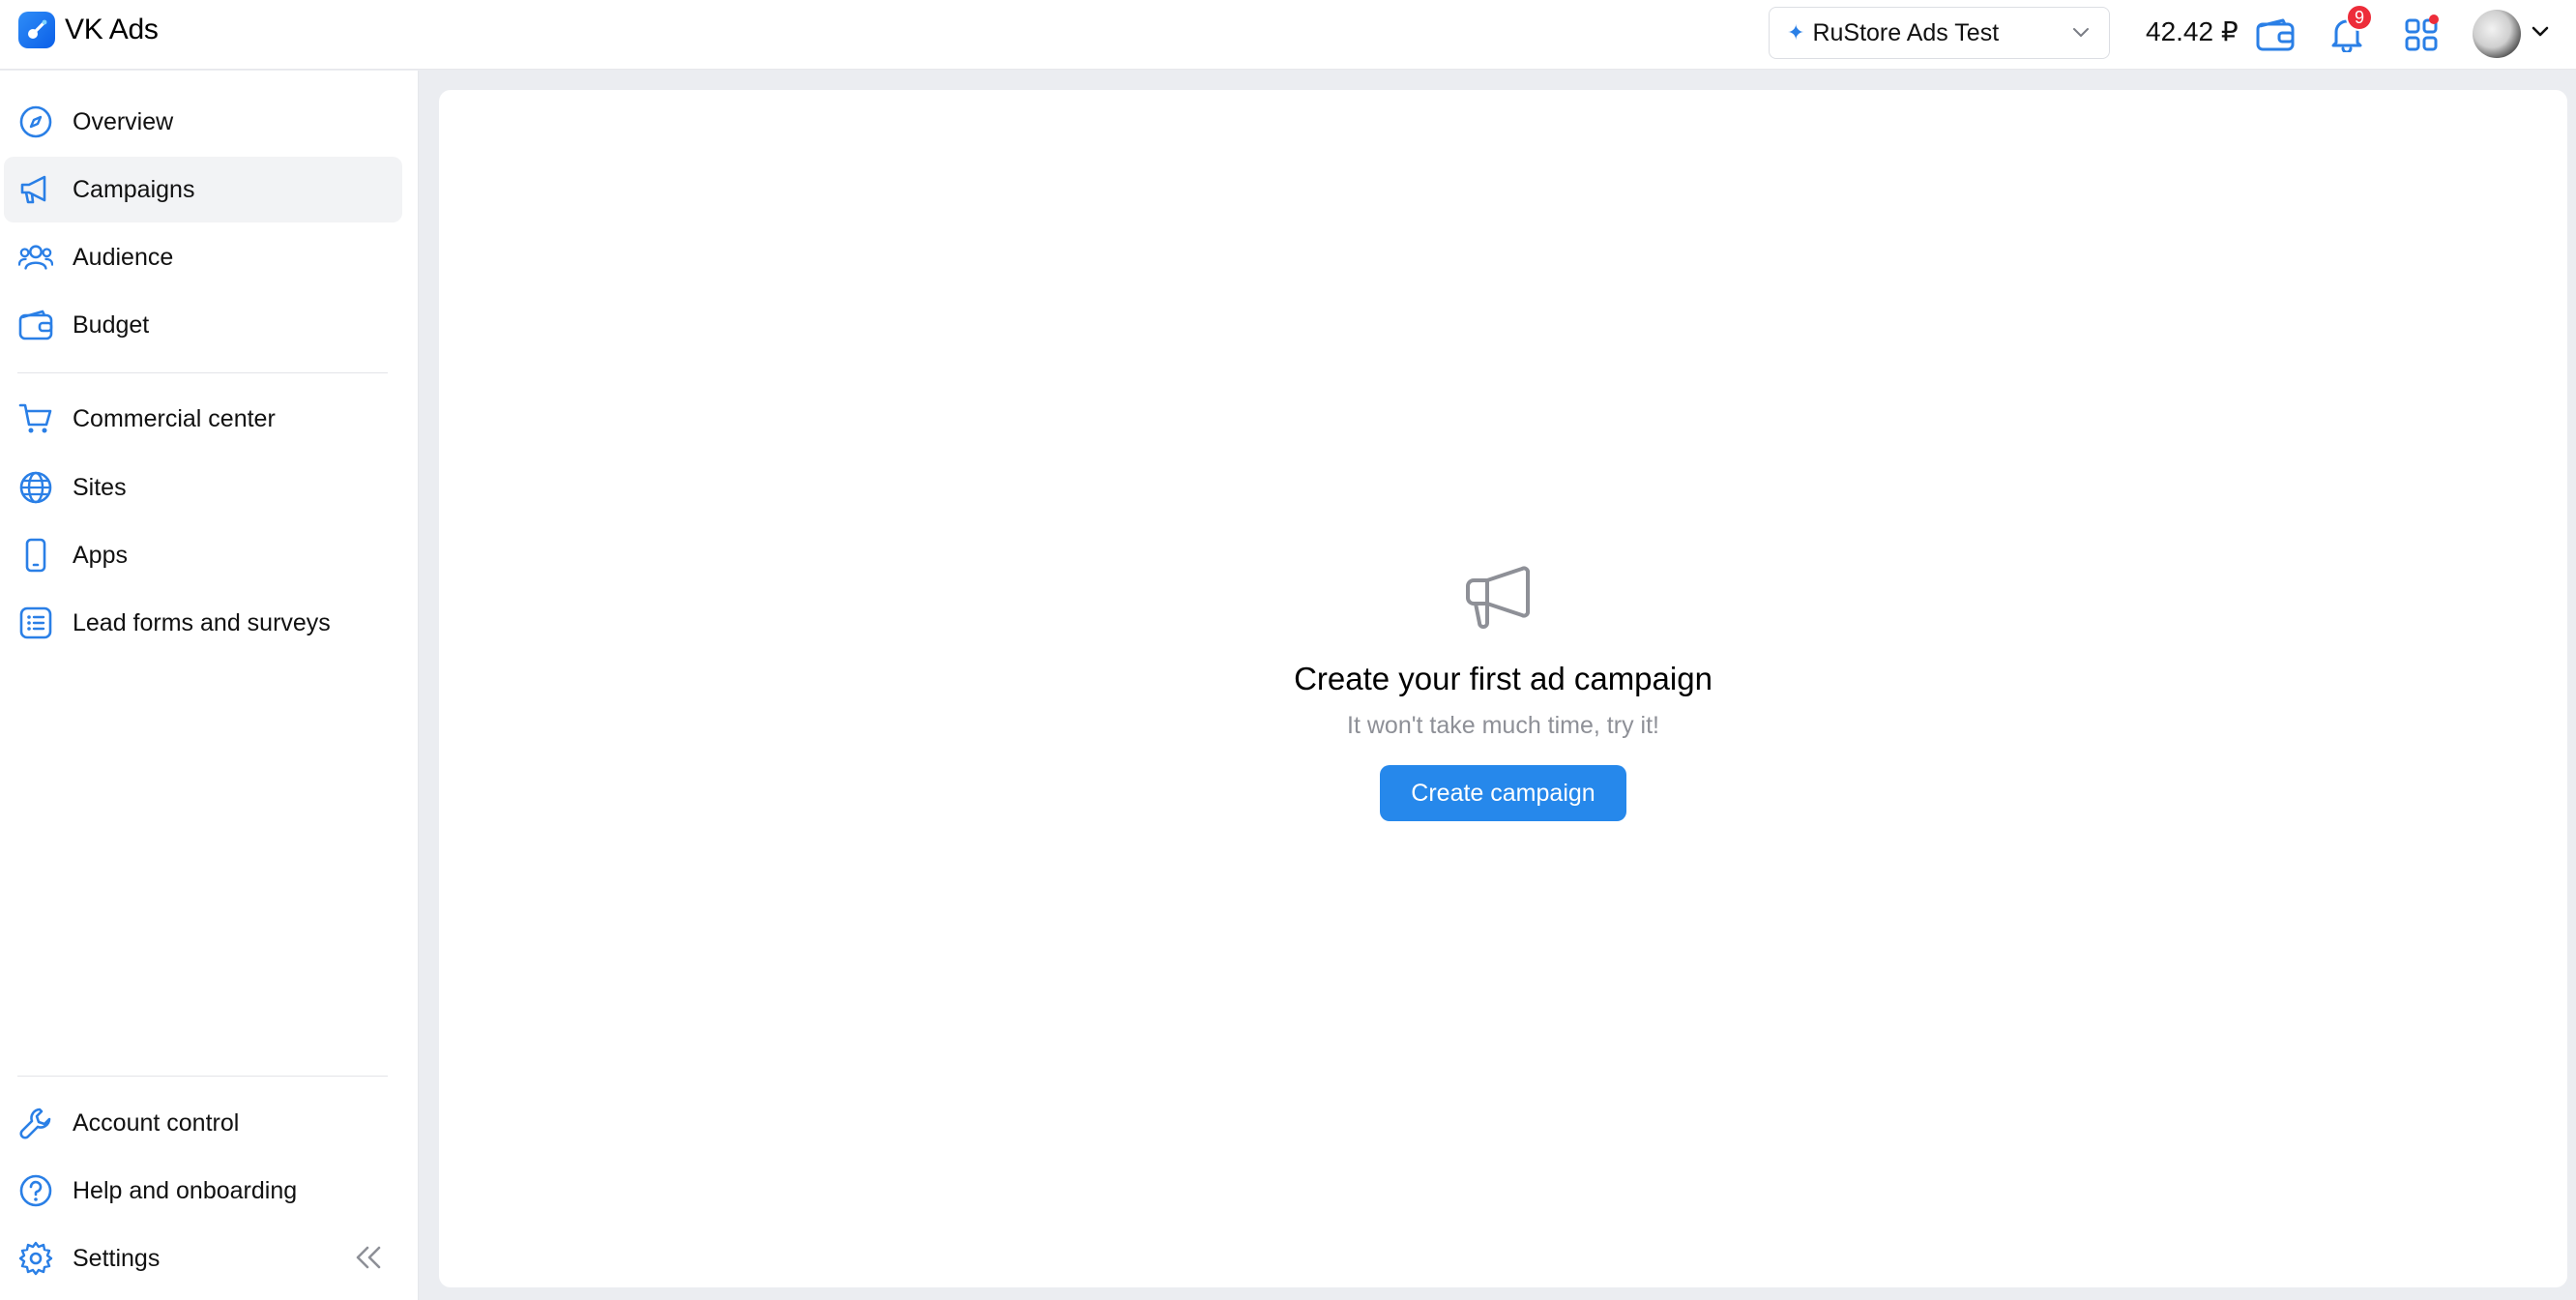 The image size is (2576, 1300). I want to click on sidebar-item-account-control: Account control, so click(203, 1123).